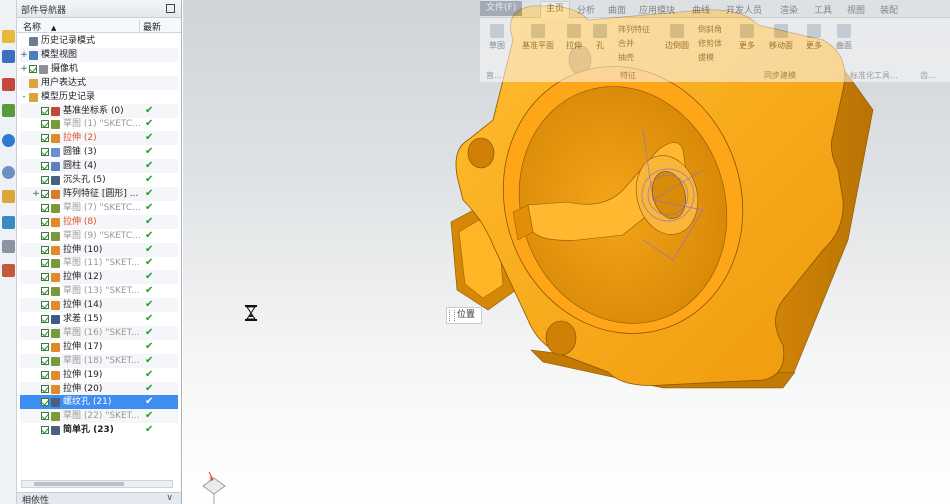 The width and height of the screenshot is (950, 504). I want to click on tab-tools: 工具, so click(823, 9).